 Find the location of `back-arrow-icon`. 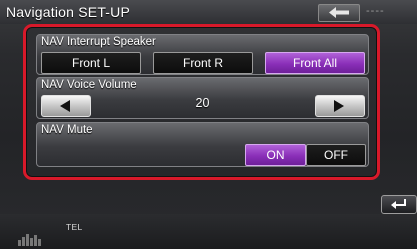

back-arrow-icon is located at coordinates (339, 12).